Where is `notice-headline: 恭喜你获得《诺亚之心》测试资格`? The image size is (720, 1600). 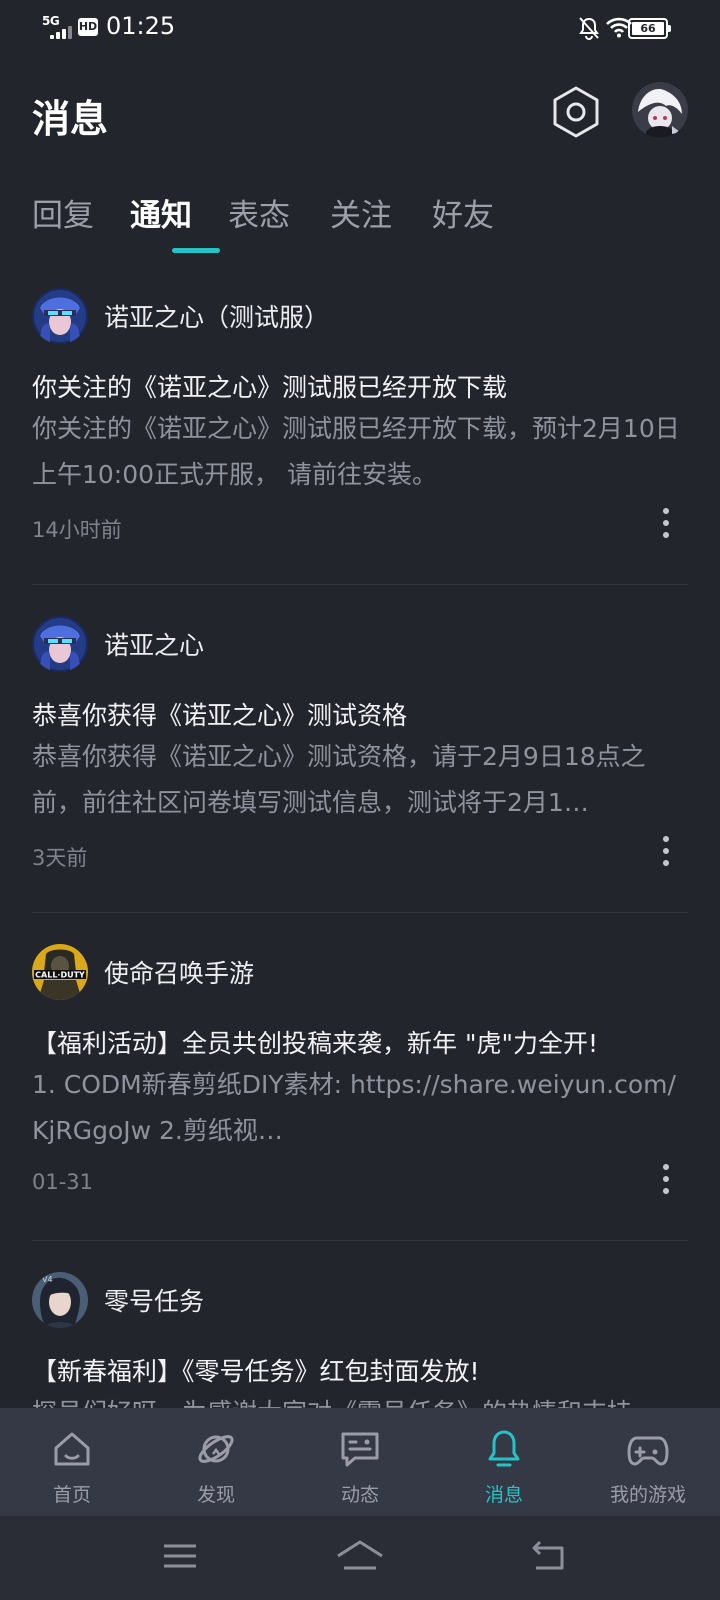
notice-headline: 恭喜你获得《诺亚之心》测试资格 is located at coordinates (220, 715).